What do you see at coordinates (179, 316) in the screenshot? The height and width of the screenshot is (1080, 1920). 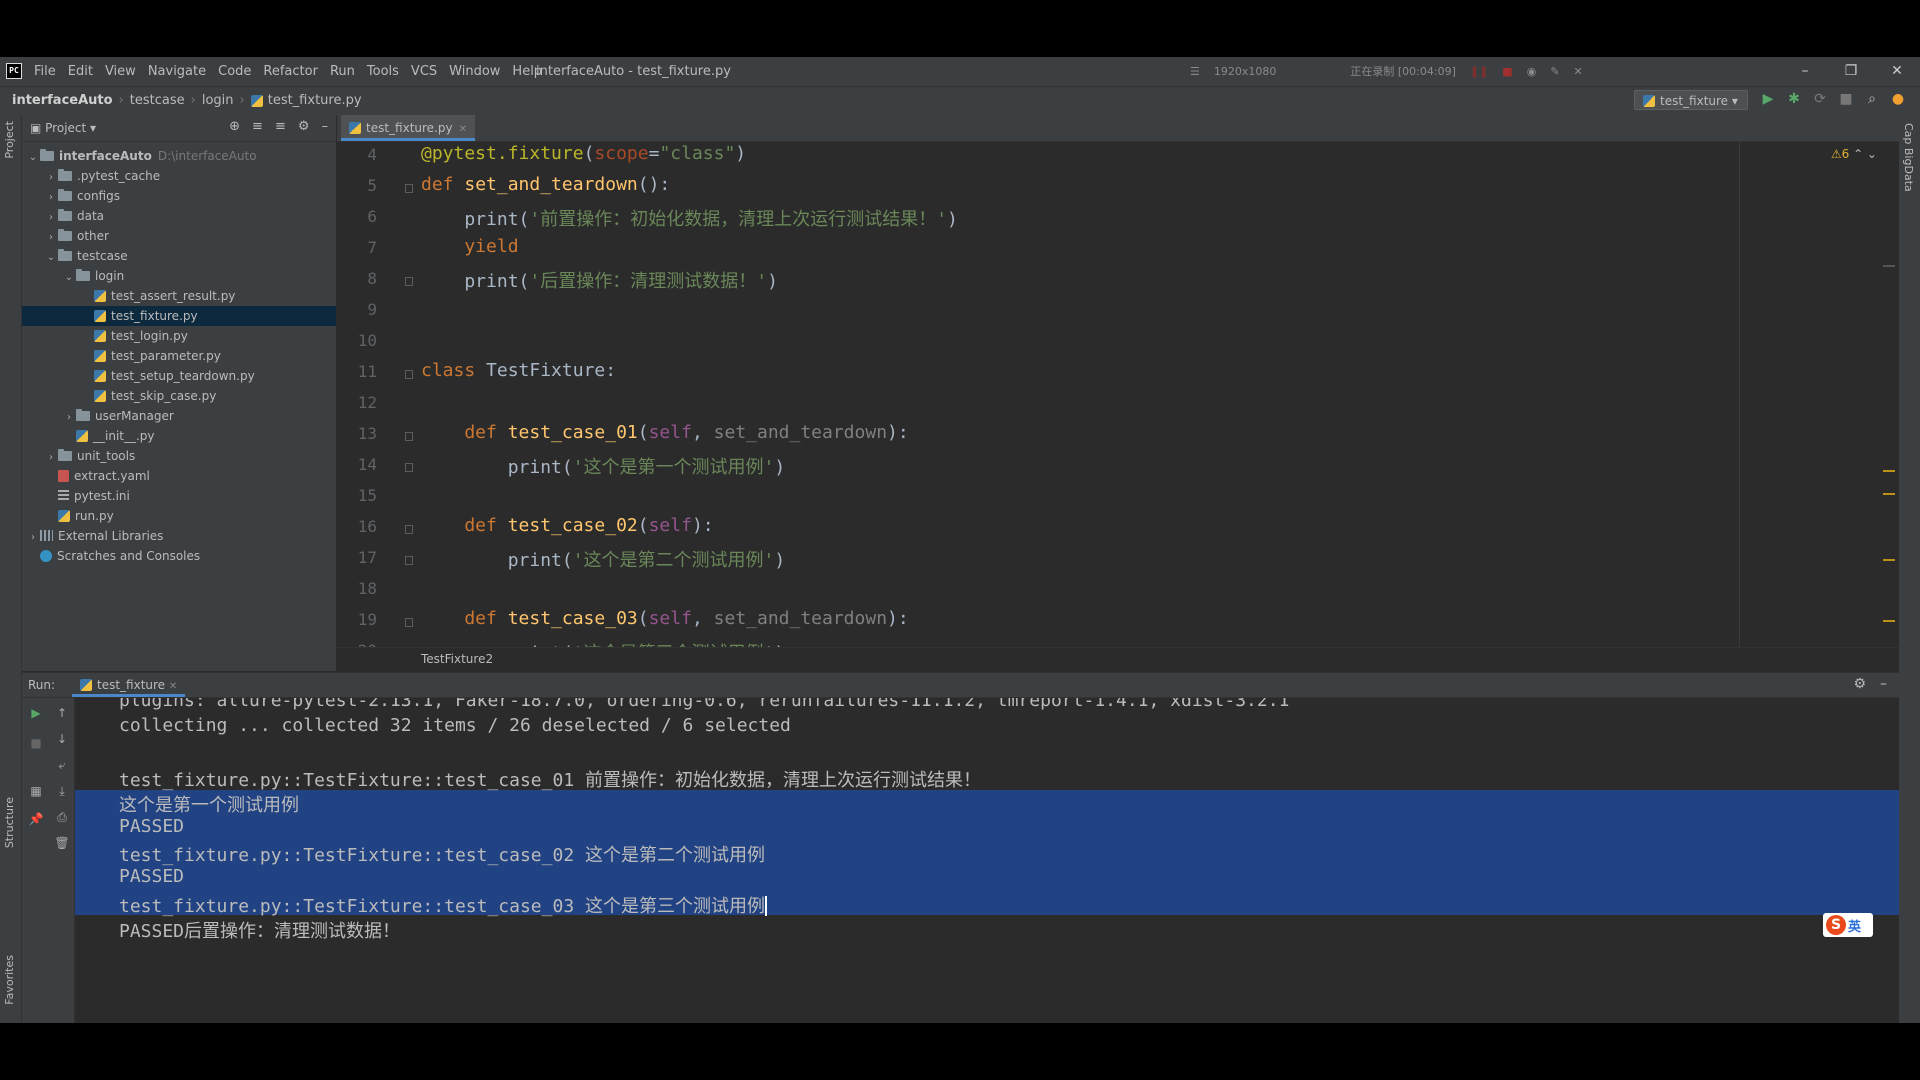 I see `tree-item: test_fixture.py` at bounding box center [179, 316].